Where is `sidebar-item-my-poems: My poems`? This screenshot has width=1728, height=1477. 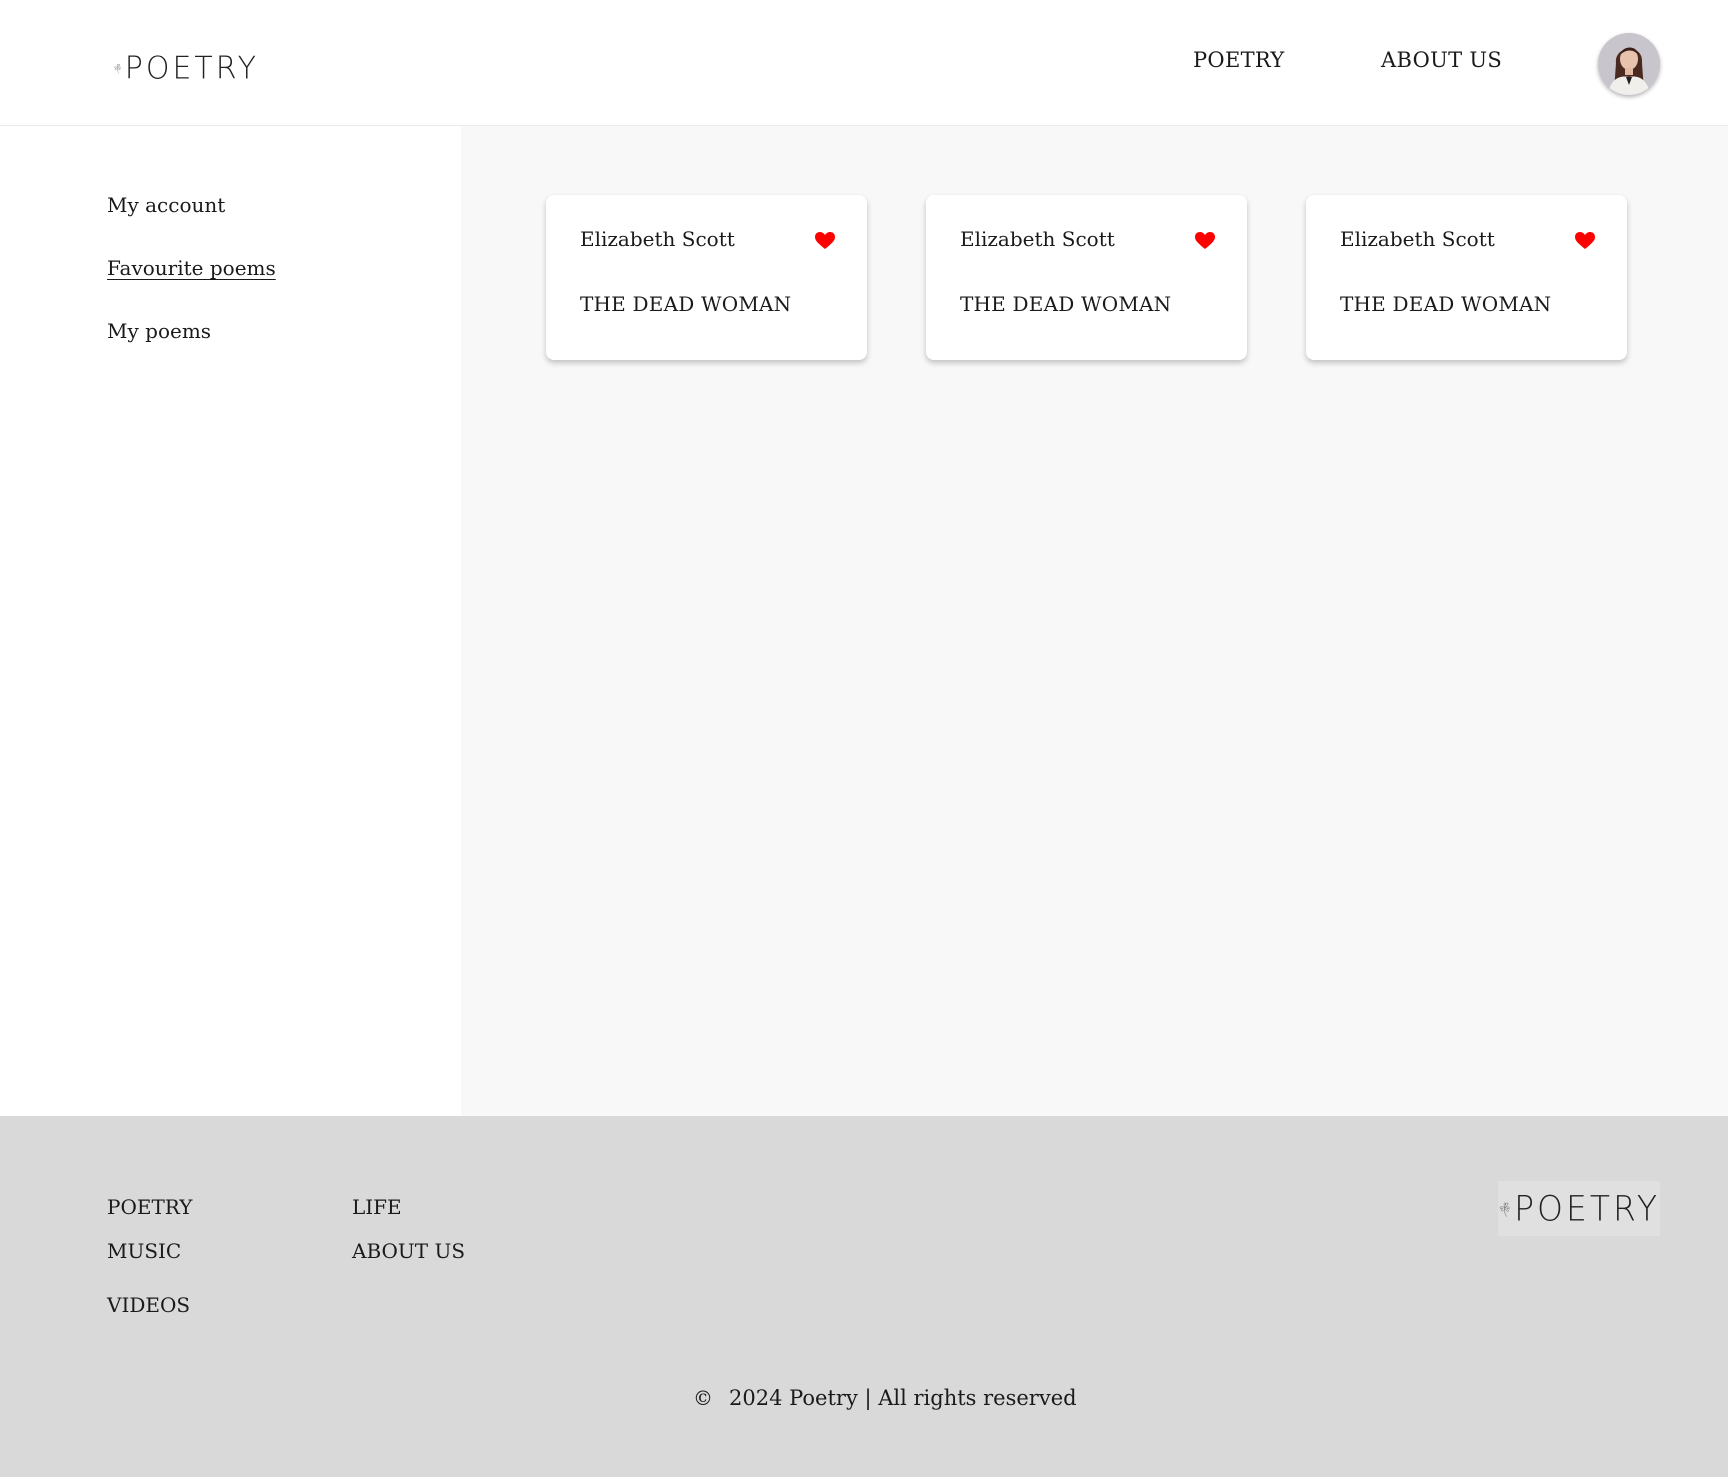
sidebar-item-my-poems: My poems is located at coordinates (159, 331).